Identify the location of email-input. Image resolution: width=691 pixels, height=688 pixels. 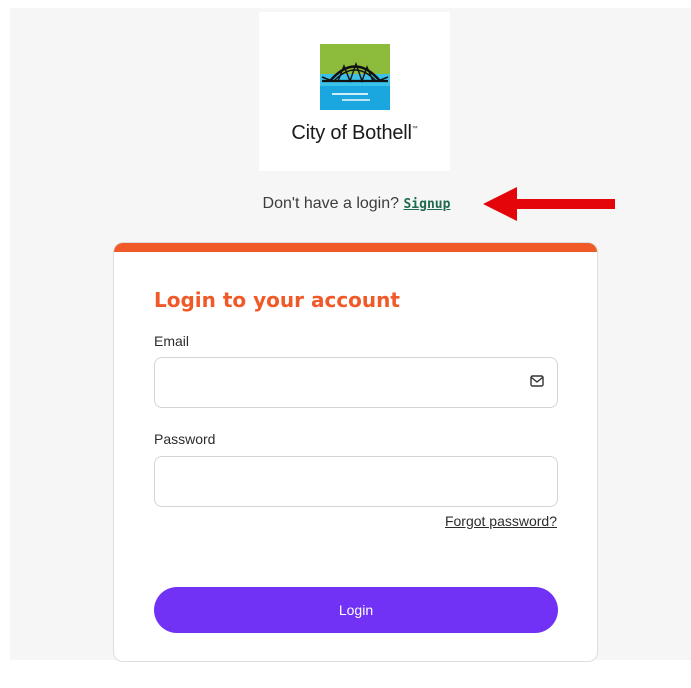
(339, 382).